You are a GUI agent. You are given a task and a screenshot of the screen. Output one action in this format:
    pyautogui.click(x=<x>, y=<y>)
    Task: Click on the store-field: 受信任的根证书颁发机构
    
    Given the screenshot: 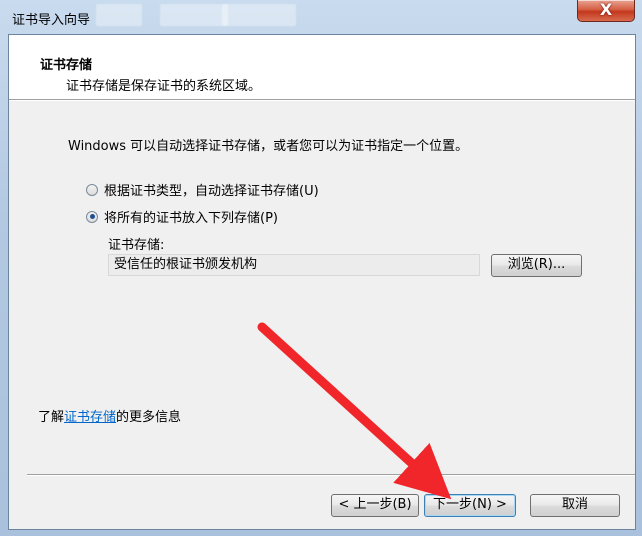 What is the action you would take?
    pyautogui.click(x=294, y=265)
    